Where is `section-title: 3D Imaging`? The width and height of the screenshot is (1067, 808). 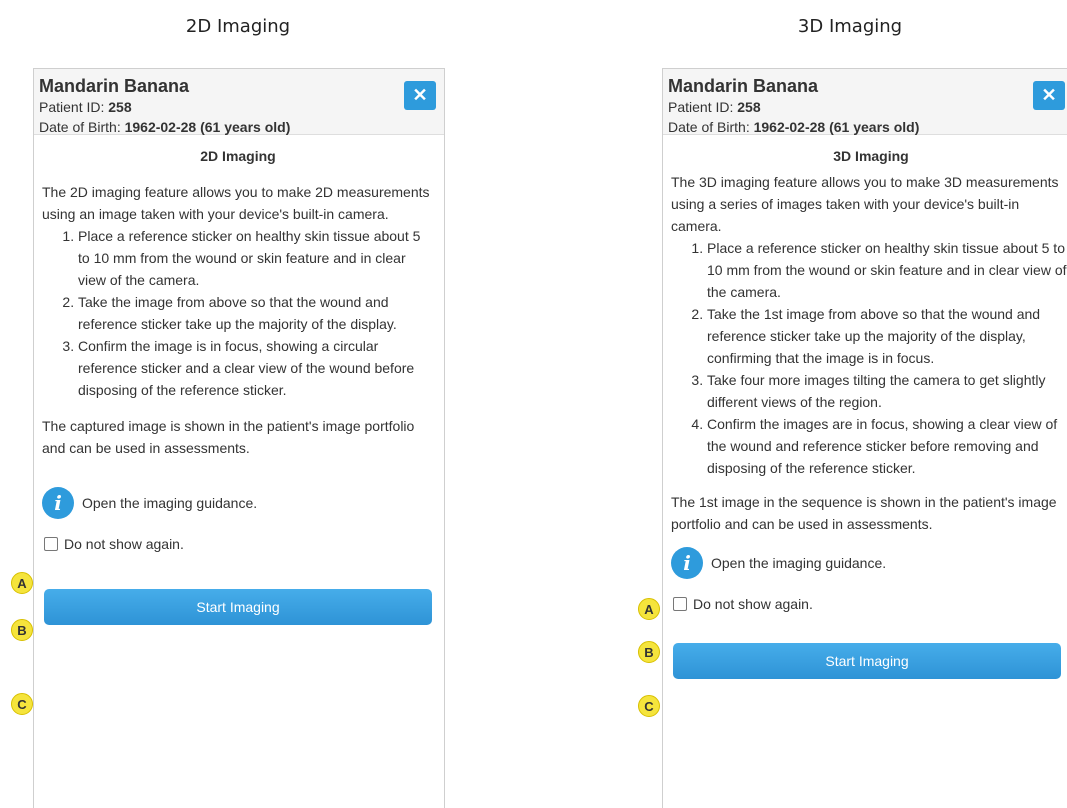
section-title: 3D Imaging is located at coordinates (871, 156).